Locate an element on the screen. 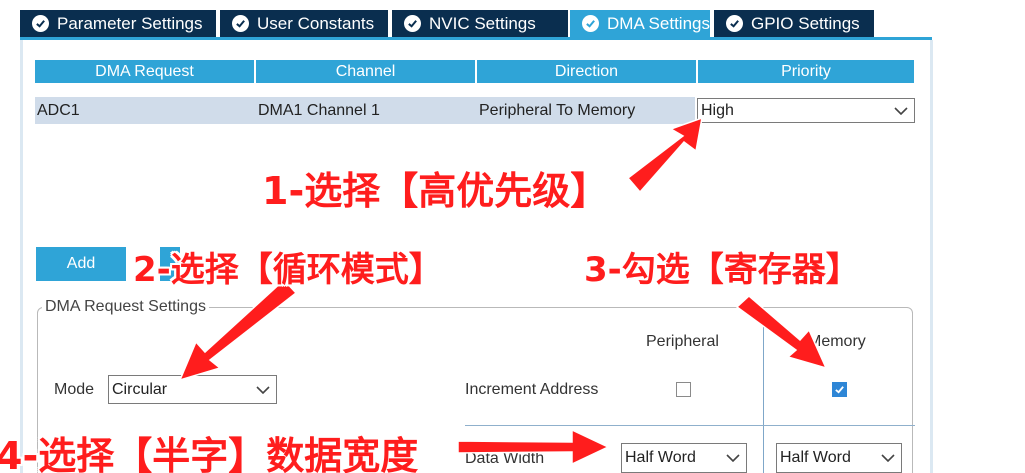  peripheral-column-label: Peripheral is located at coordinates (682, 341).